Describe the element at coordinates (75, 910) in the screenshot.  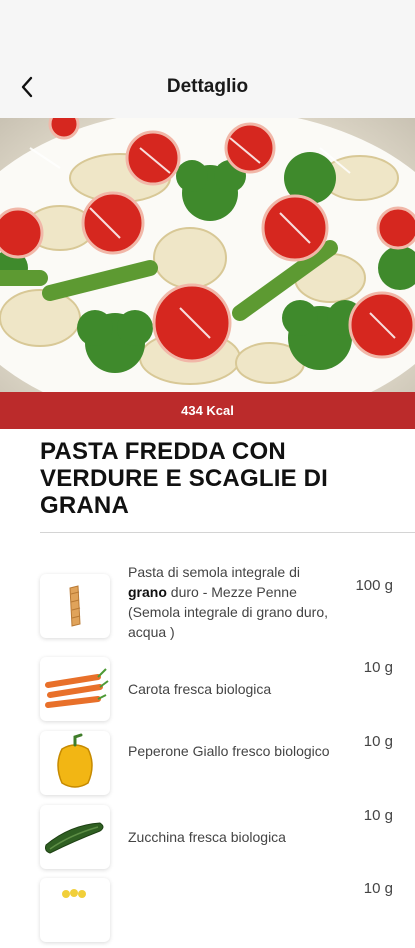
I see `corn-icon` at that location.